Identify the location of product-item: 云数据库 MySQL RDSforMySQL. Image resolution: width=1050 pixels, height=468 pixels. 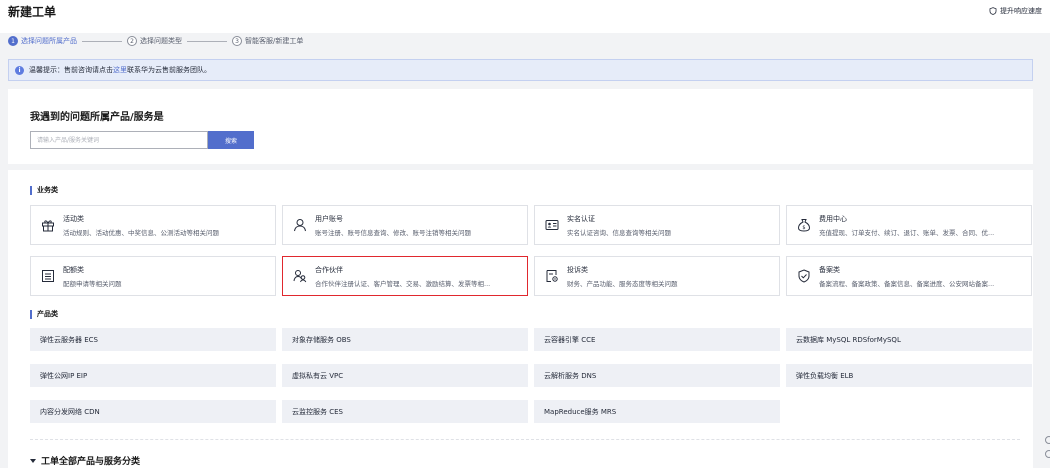
(909, 339).